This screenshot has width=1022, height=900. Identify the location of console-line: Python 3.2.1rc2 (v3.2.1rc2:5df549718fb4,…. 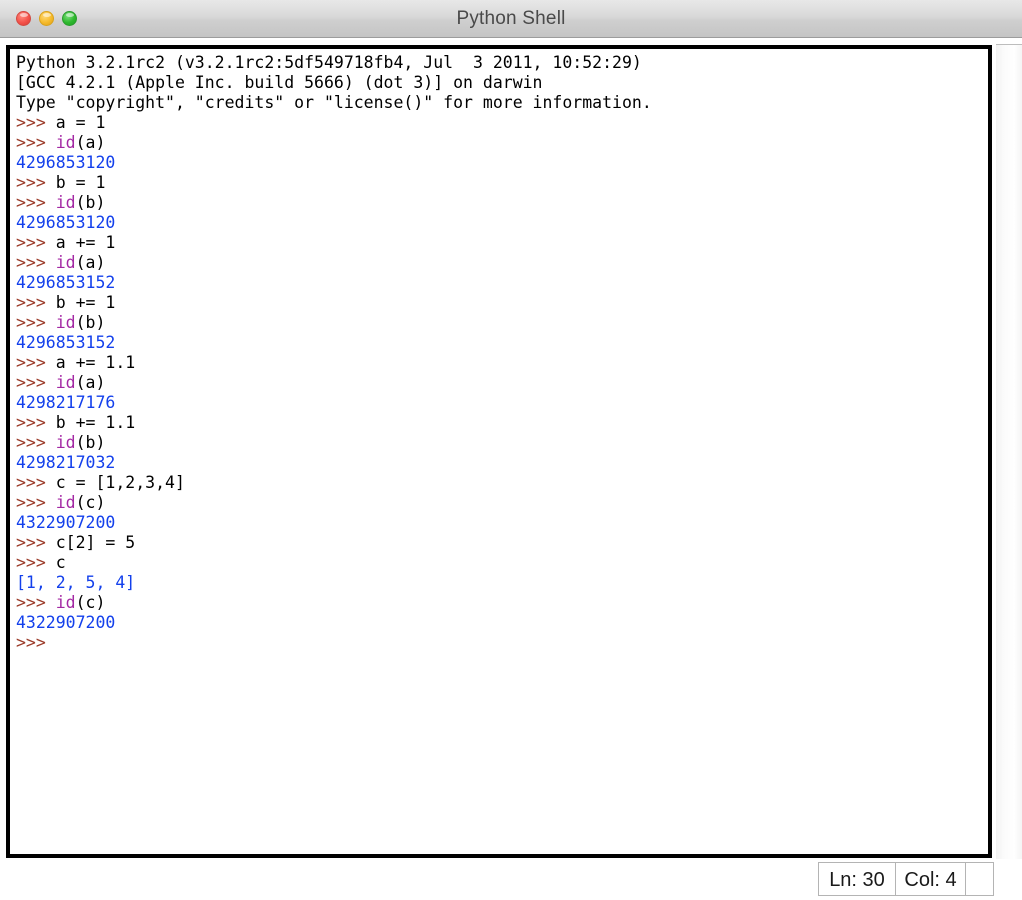
(502, 63).